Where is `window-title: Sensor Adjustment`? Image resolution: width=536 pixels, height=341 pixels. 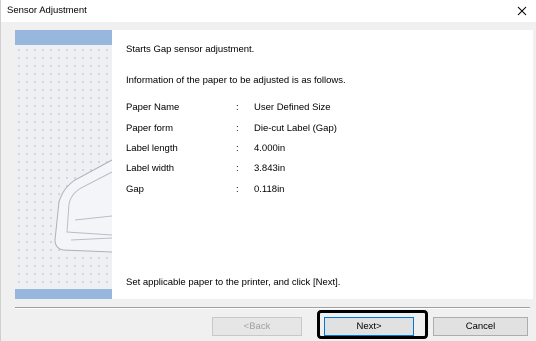
window-title: Sensor Adjustment is located at coordinates (47, 10).